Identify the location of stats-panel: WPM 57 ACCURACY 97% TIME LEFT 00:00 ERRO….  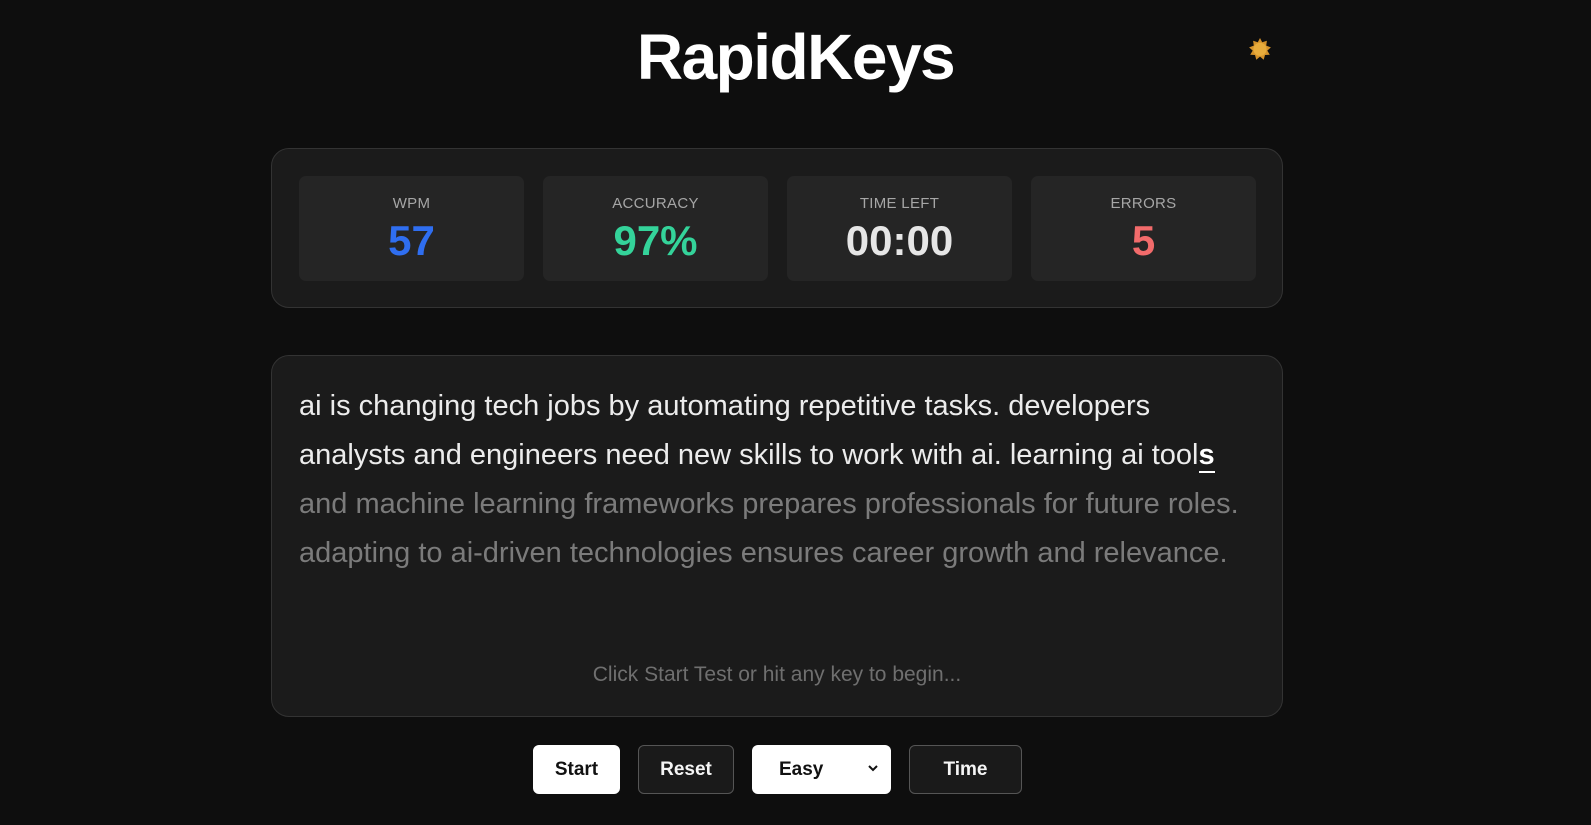
(777, 228).